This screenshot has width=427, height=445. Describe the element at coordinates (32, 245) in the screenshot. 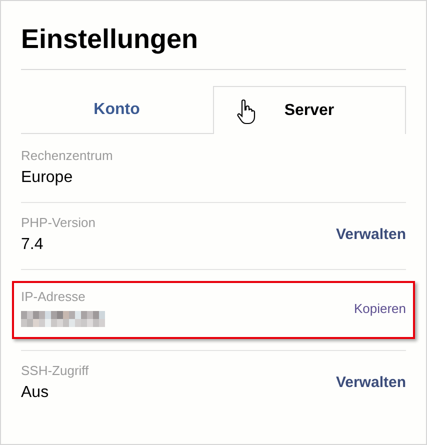

I see `field-value: 7.4` at that location.